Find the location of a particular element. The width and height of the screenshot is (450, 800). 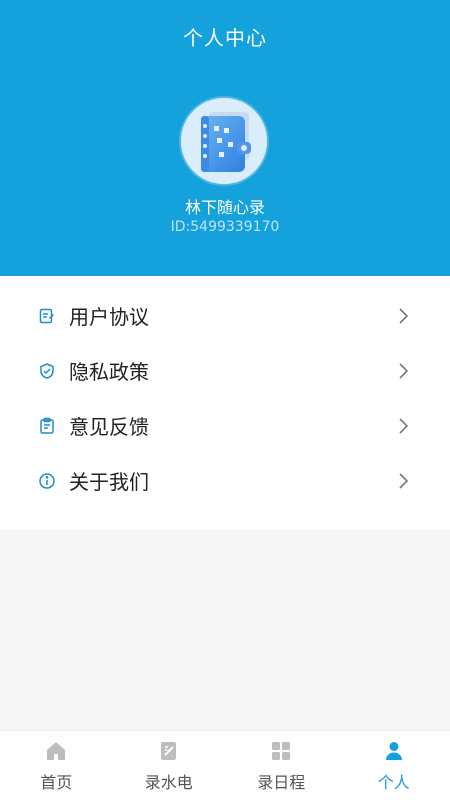

tab-label: 录水电 is located at coordinates (168, 782).